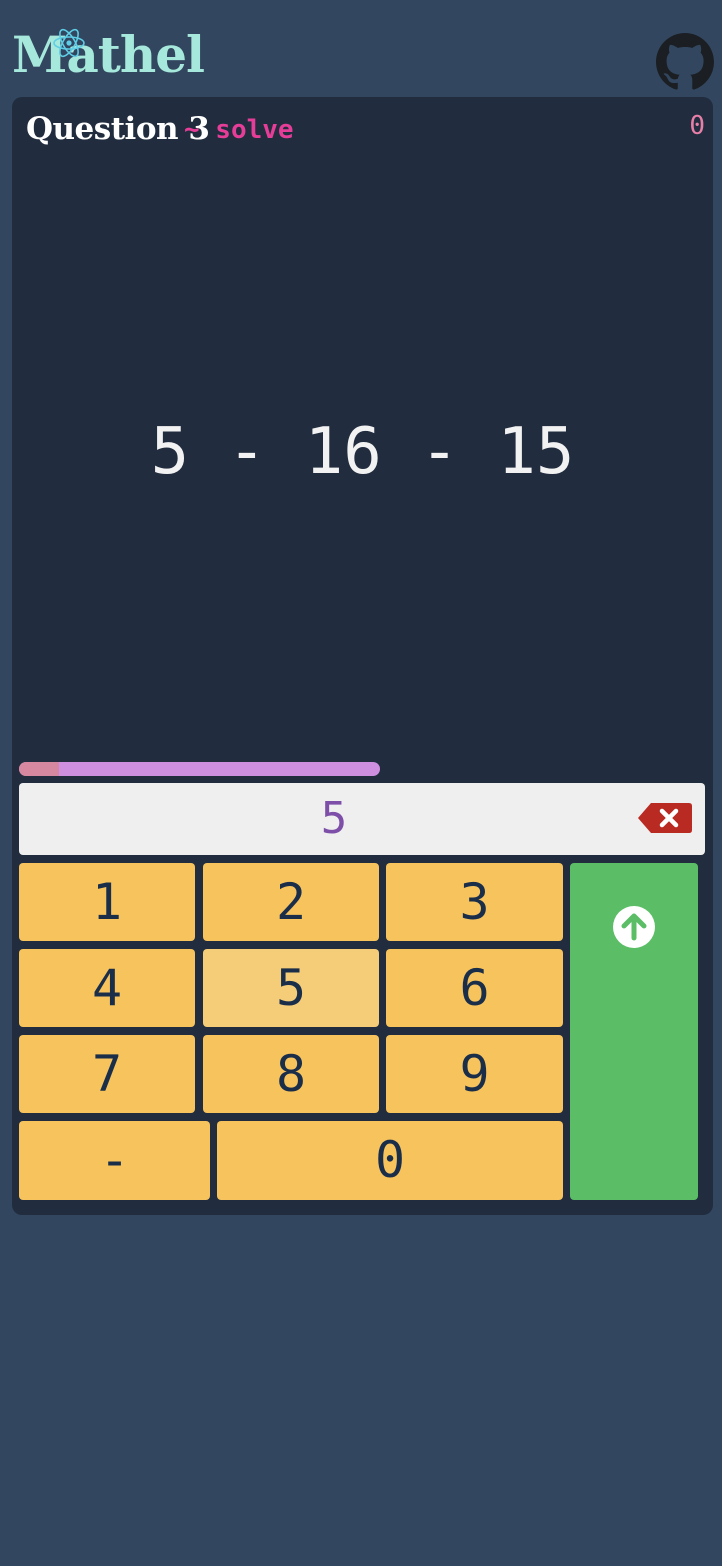 The height and width of the screenshot is (1566, 722). Describe the element at coordinates (474, 902) in the screenshot. I see `key-3: 3` at that location.